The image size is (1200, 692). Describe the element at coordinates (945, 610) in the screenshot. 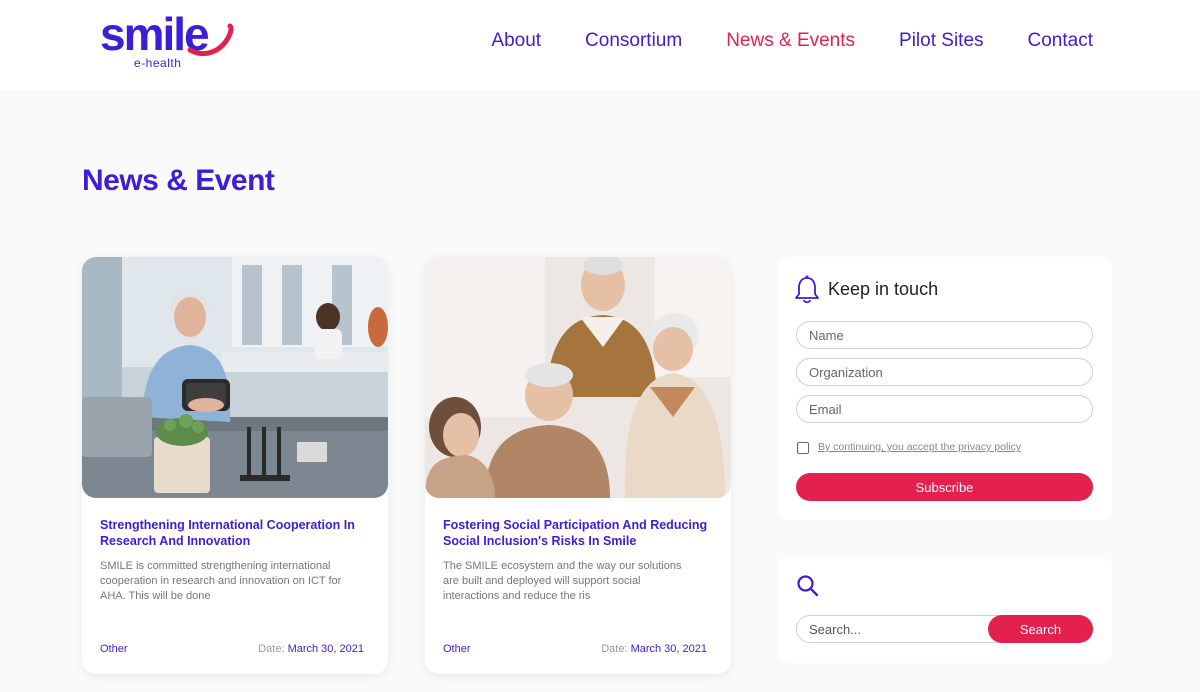

I see `search-panel: Search` at that location.